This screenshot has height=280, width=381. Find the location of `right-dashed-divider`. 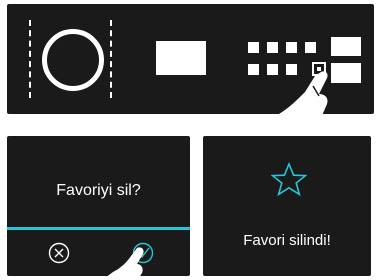

right-dashed-divider is located at coordinates (111, 59).